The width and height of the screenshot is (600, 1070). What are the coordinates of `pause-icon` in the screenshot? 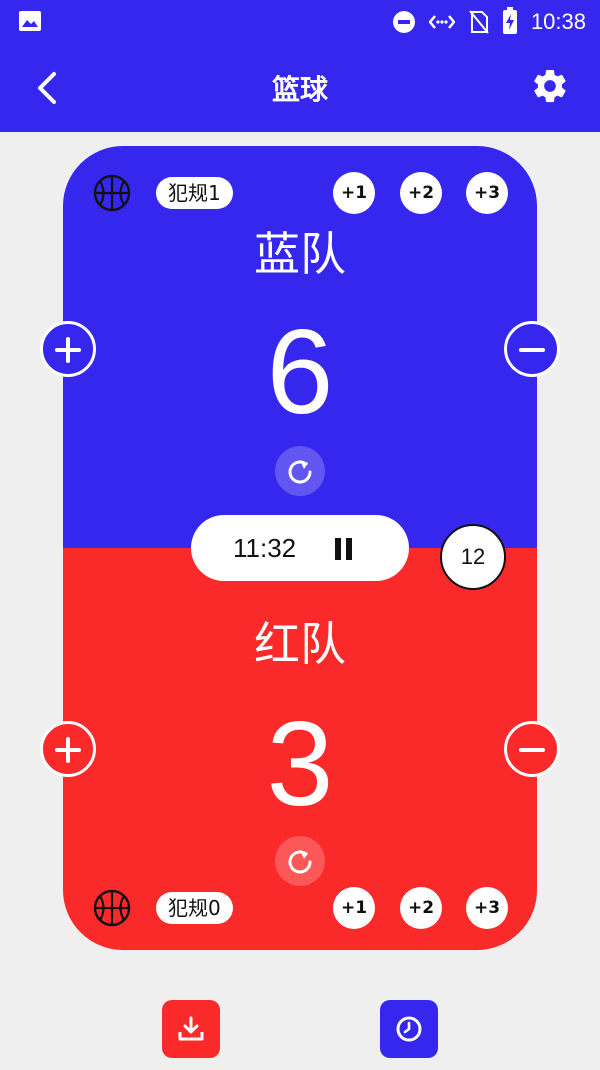 It's located at (344, 549).